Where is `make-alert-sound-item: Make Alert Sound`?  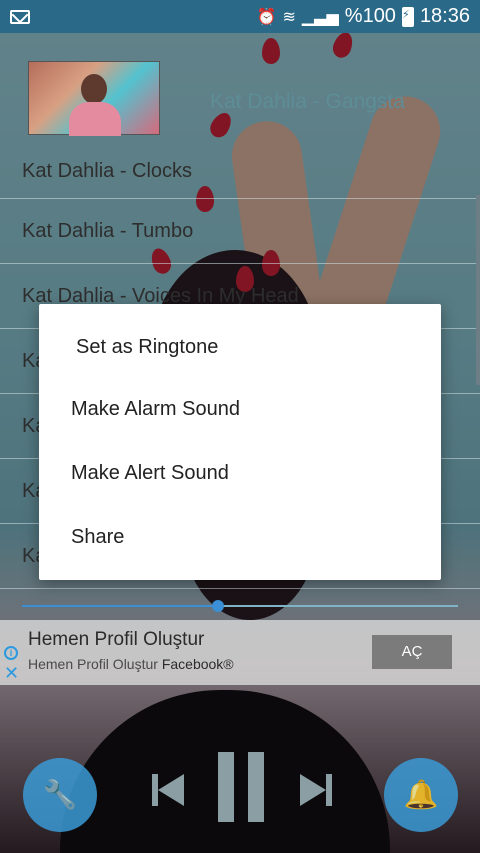
make-alert-sound-item: Make Alert Sound is located at coordinates (240, 473).